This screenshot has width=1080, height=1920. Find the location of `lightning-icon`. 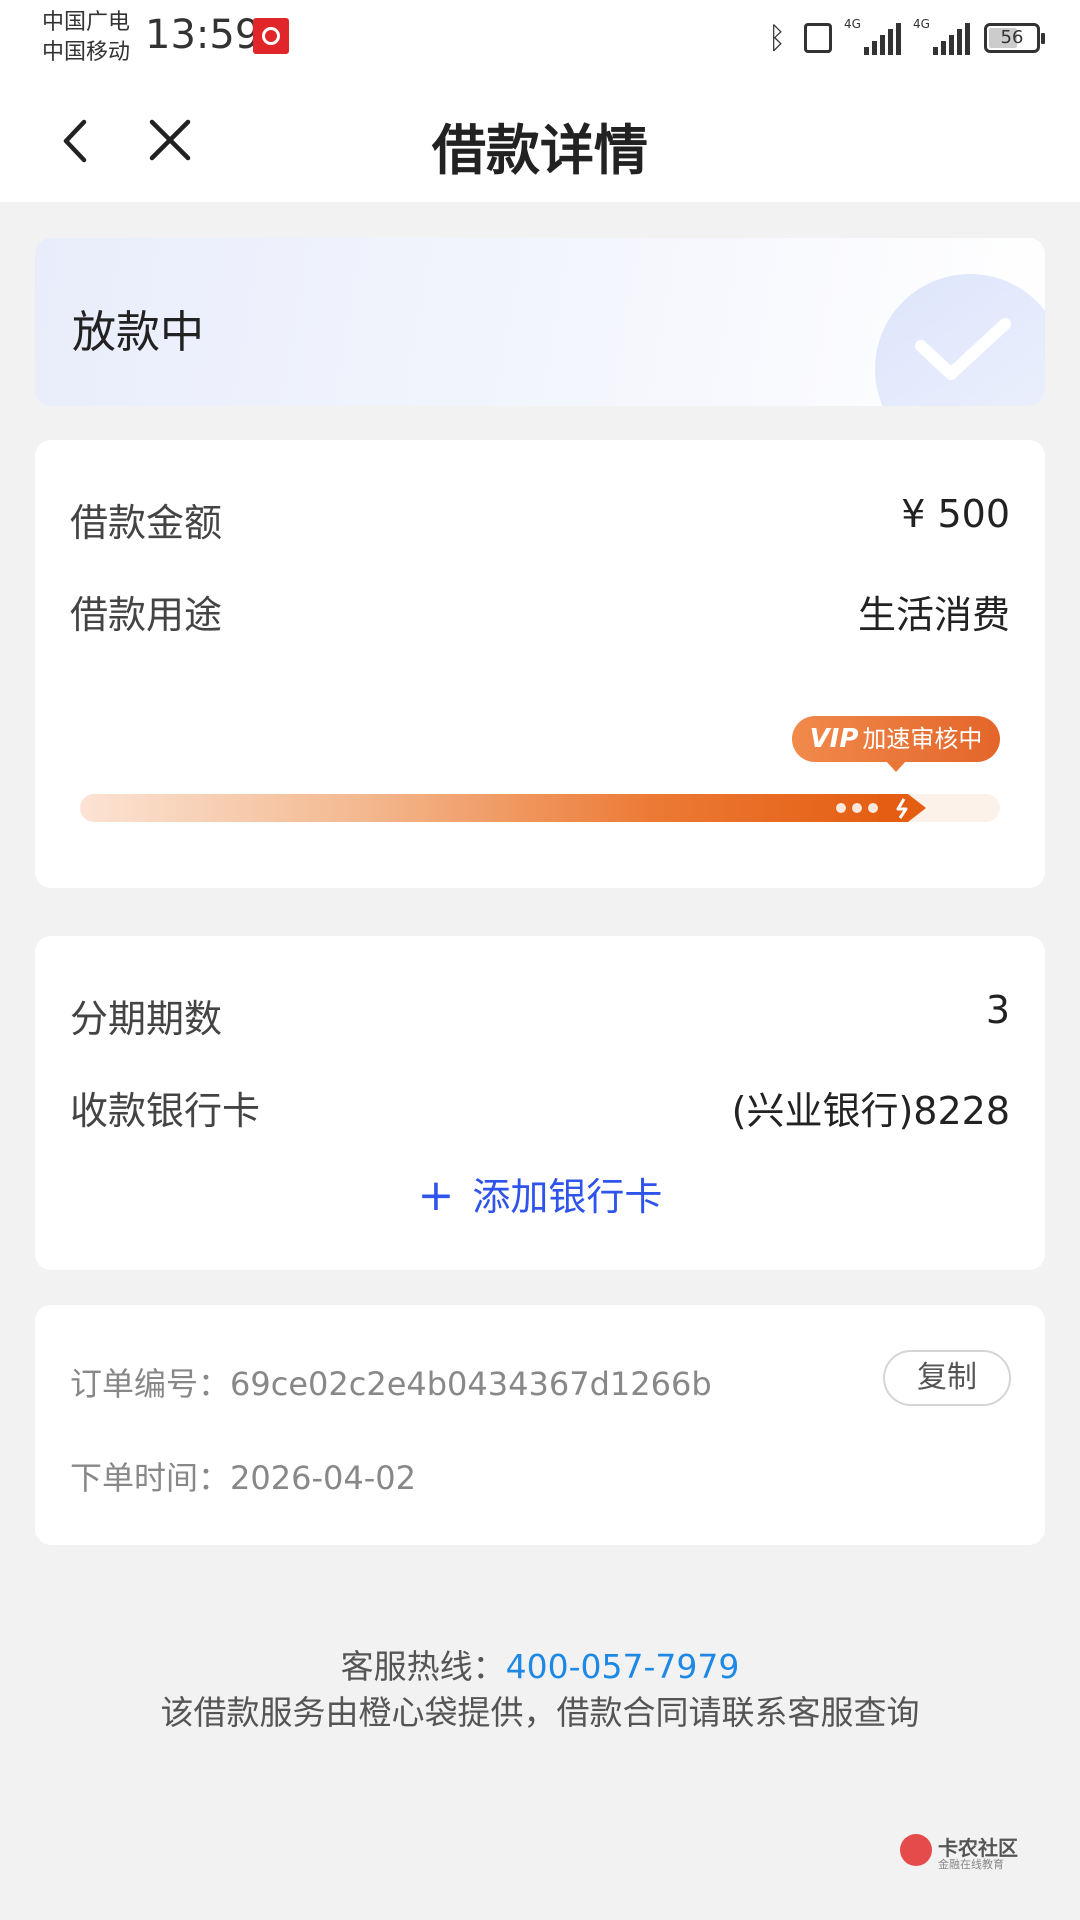

lightning-icon is located at coordinates (902, 808).